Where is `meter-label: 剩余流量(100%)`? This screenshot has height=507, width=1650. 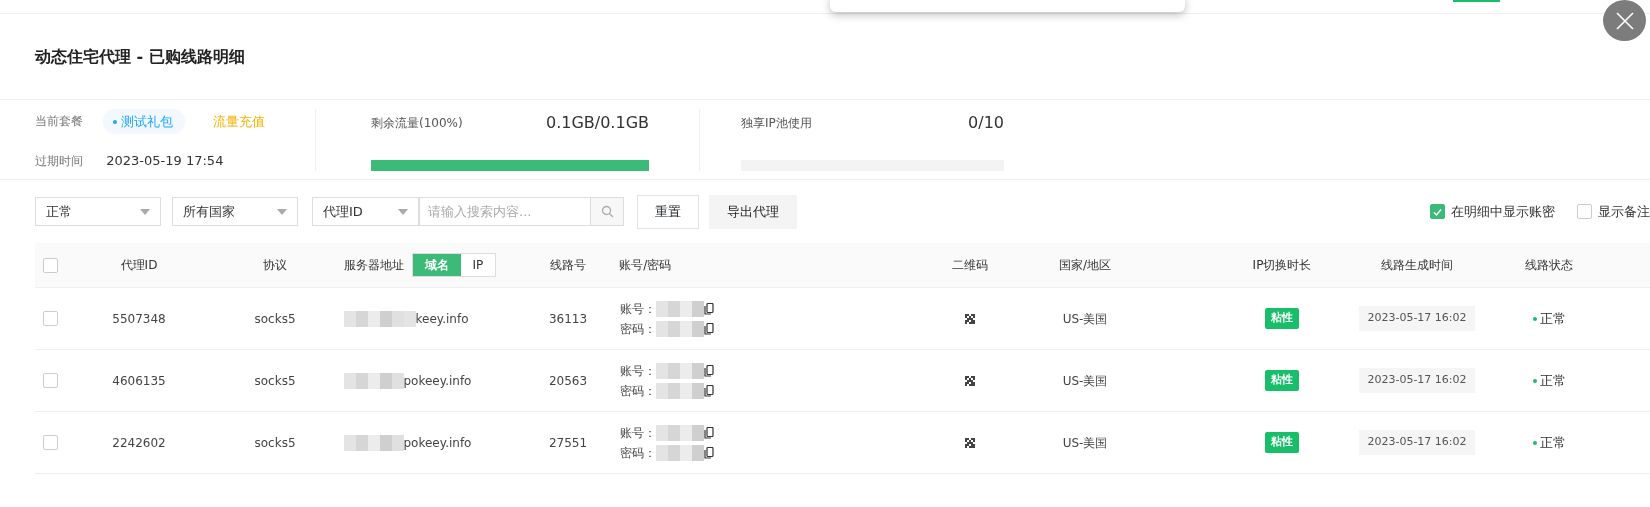 meter-label: 剩余流量(100%) is located at coordinates (417, 123).